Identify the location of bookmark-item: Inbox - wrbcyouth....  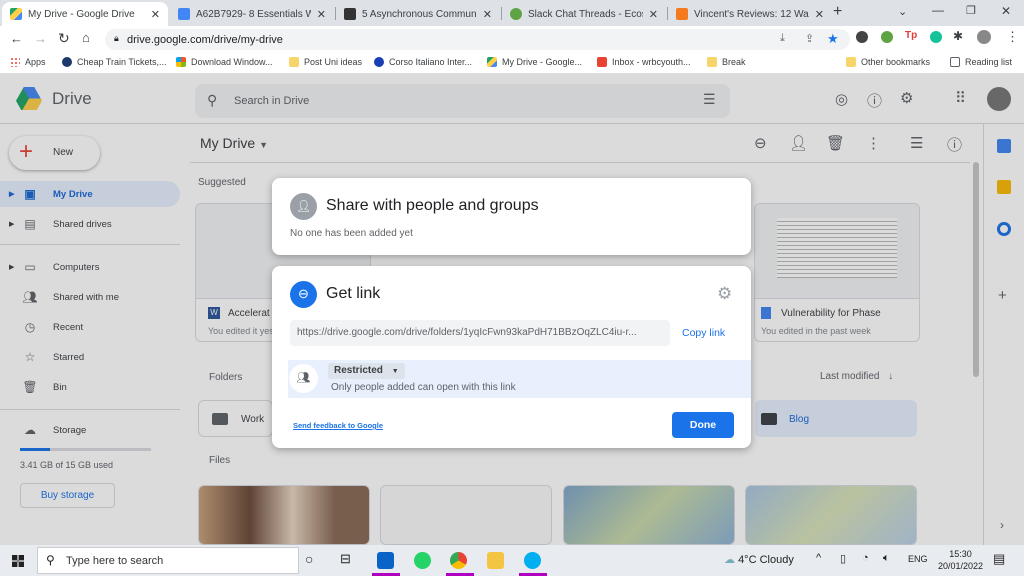
(644, 62).